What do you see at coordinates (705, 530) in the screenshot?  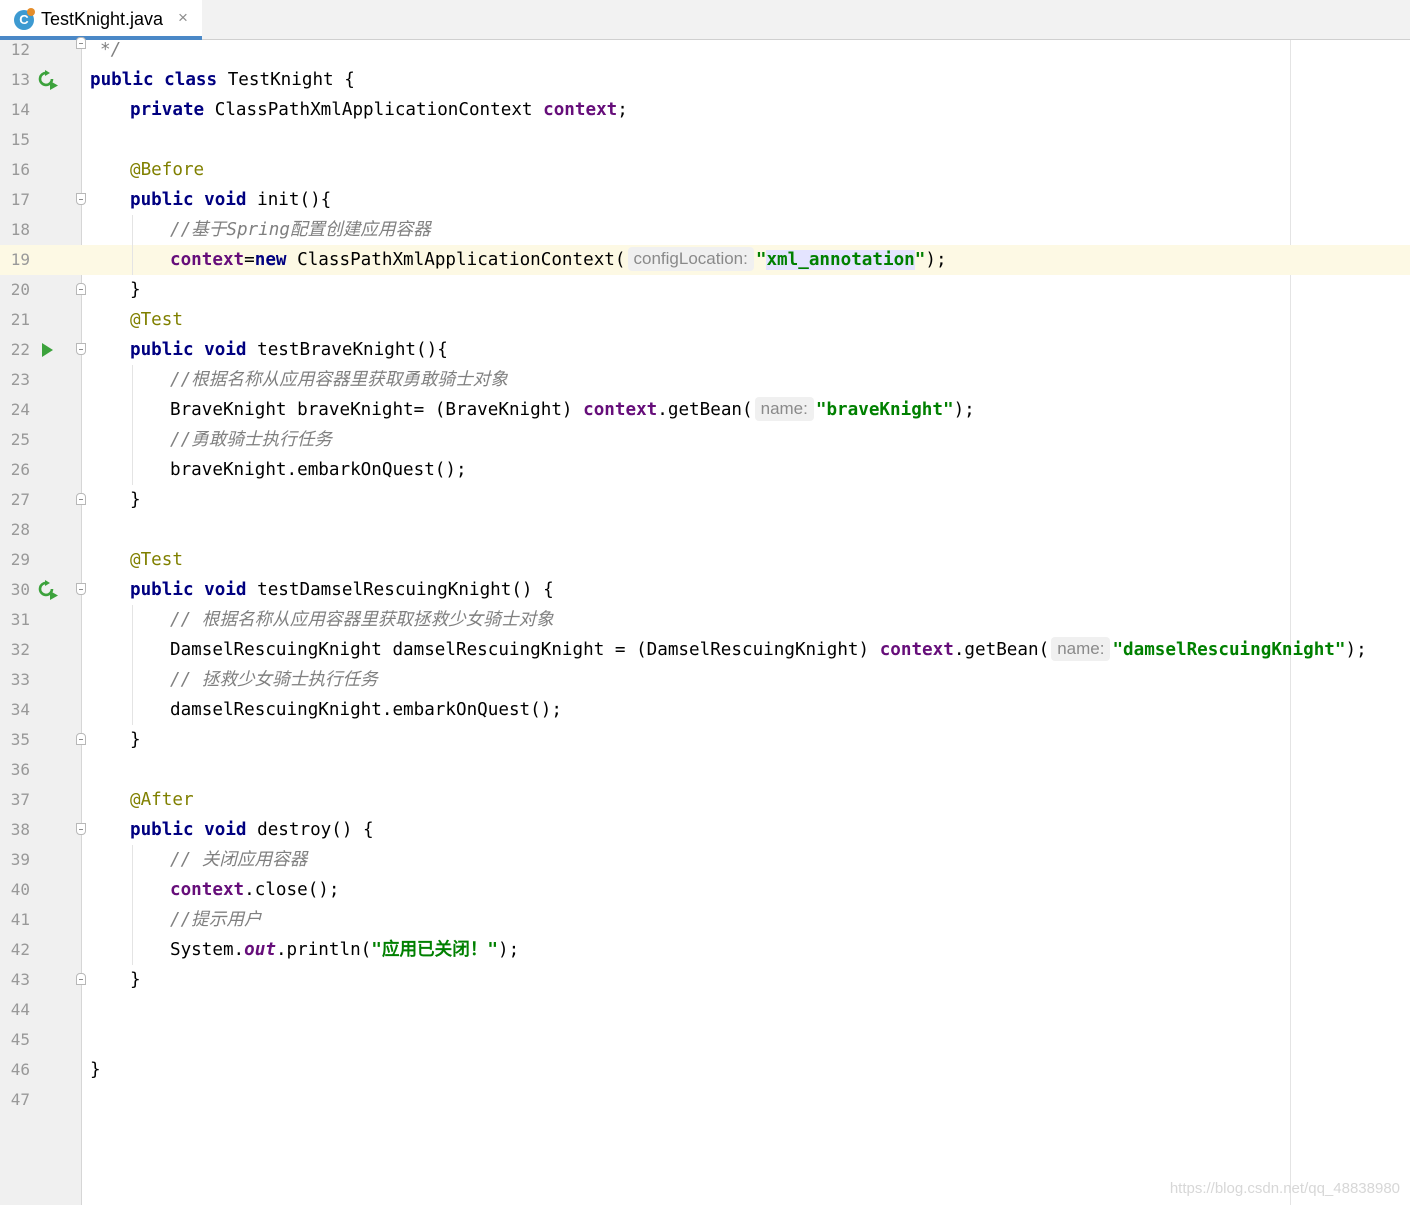 I see `code-line: 28` at bounding box center [705, 530].